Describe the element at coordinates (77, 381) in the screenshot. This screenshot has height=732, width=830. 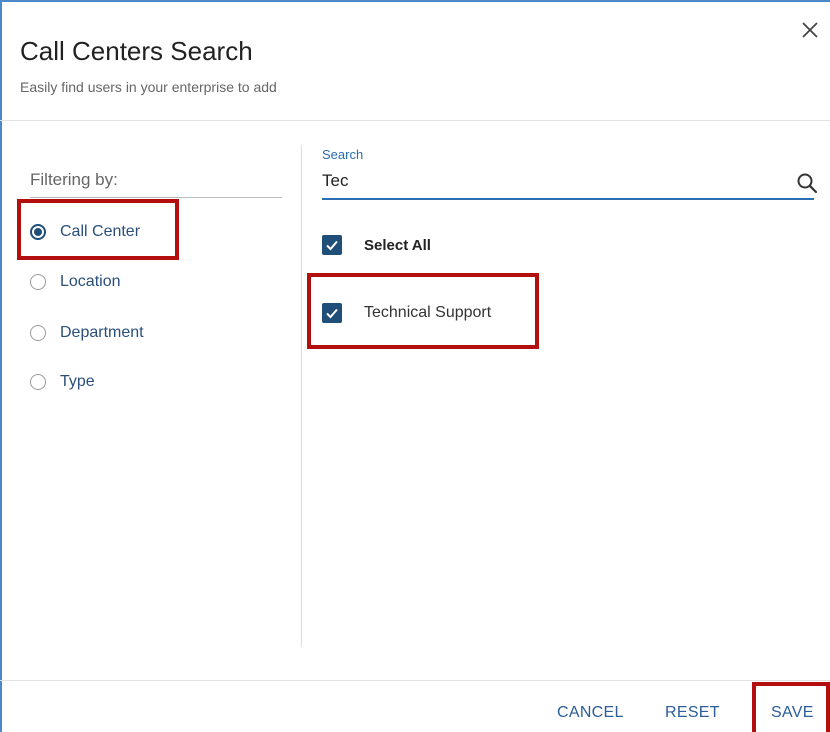
I see `filter-option-label: Type` at that location.